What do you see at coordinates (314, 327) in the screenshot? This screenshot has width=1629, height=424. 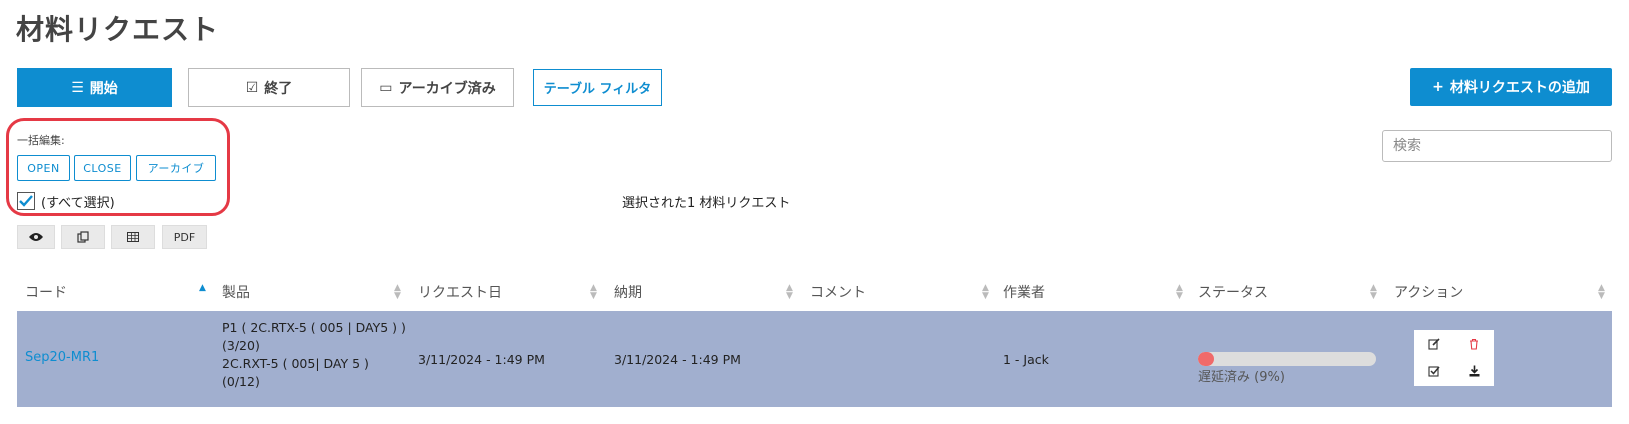 I see `product-line: P1 ( 2C.RTX-5 ( 005 | DAY5 ) )` at bounding box center [314, 327].